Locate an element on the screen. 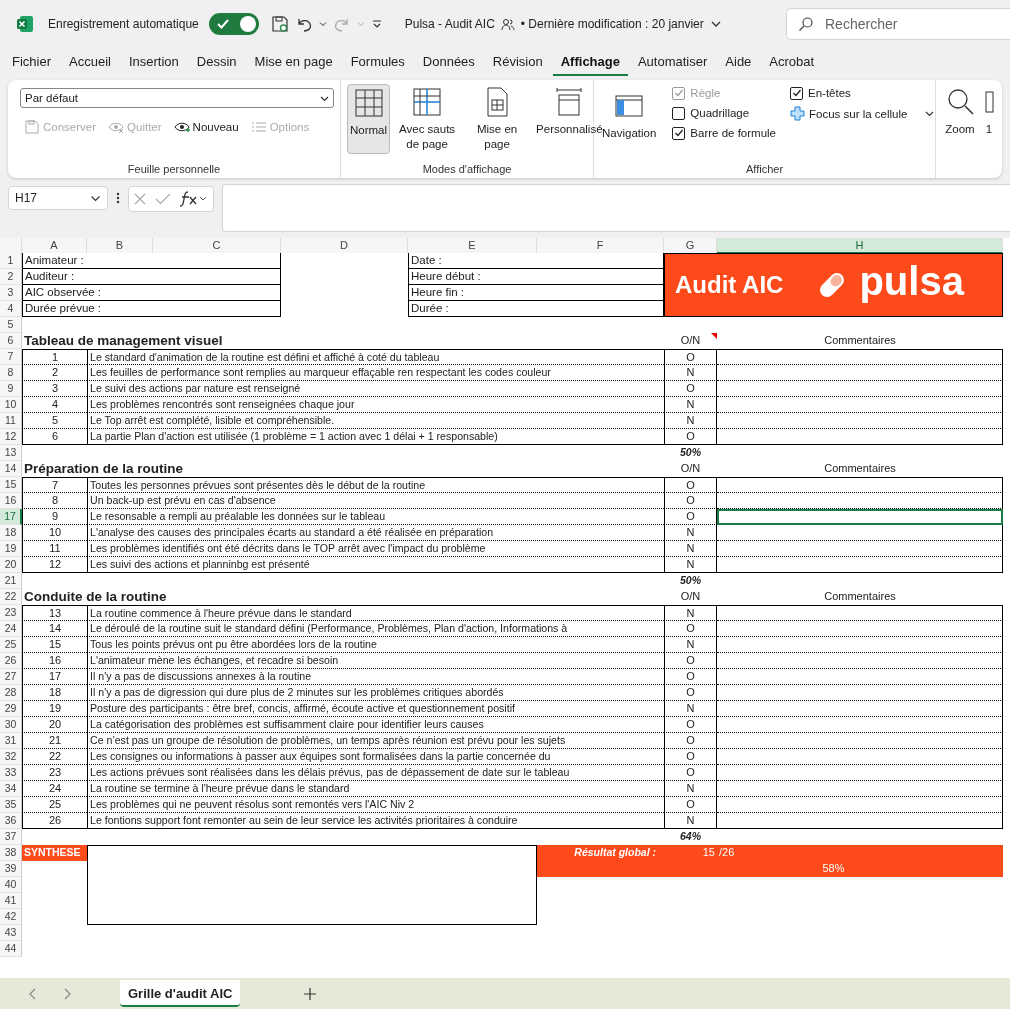 This screenshot has height=1009, width=1010. menu-tab: Aide is located at coordinates (738, 63).